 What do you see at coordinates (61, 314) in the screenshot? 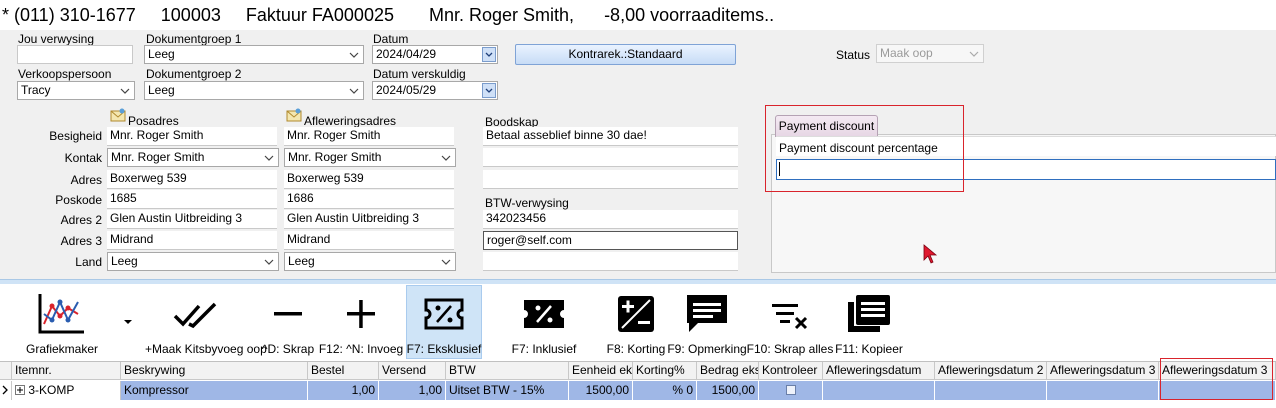
I see `chart-icon` at bounding box center [61, 314].